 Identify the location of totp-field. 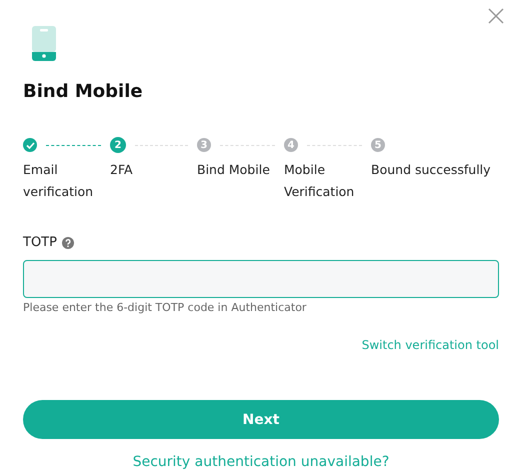
(261, 279).